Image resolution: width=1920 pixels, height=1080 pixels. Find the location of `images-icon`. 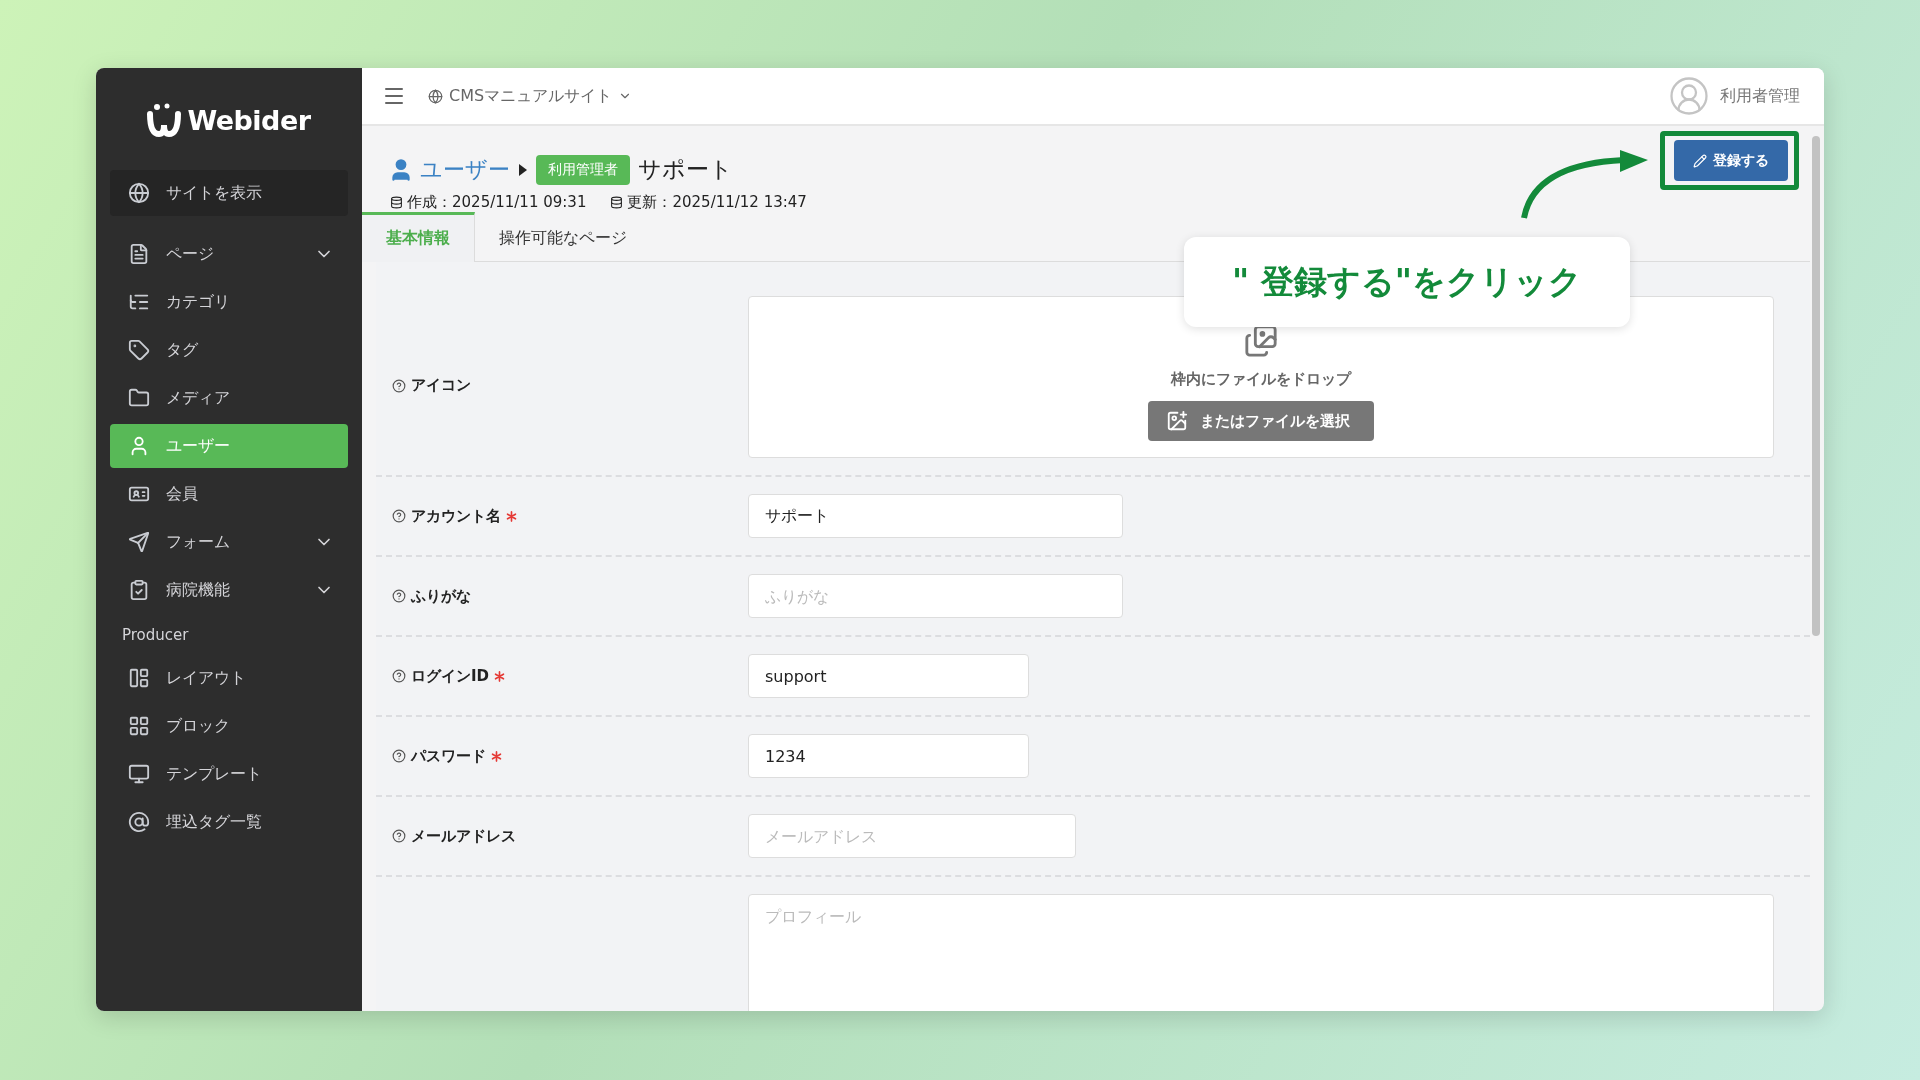

images-icon is located at coordinates (1261, 341).